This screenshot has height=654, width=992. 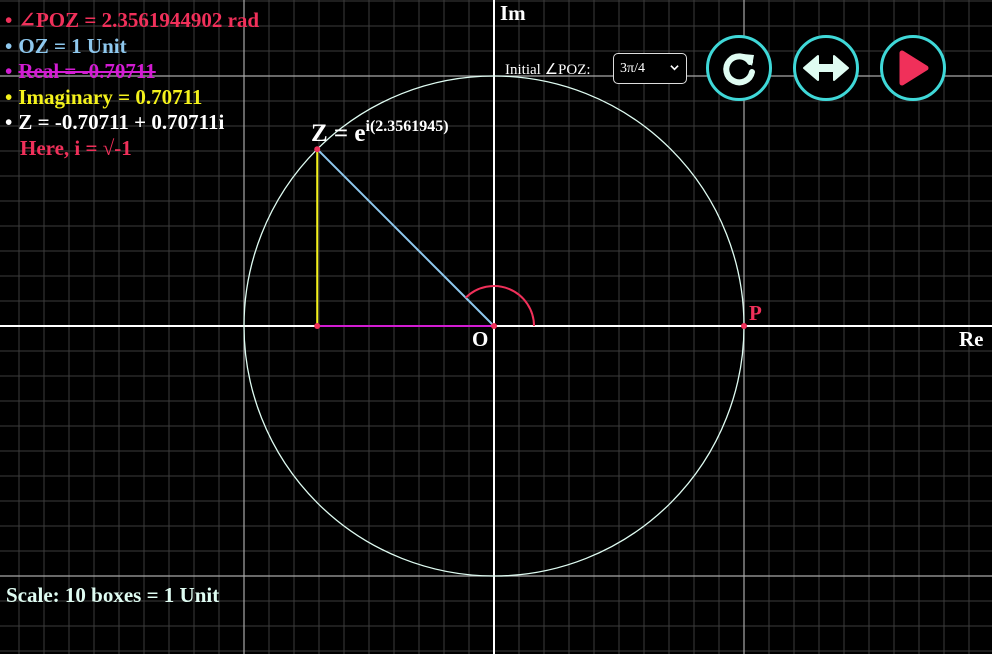 I want to click on point-p, so click(x=744, y=326).